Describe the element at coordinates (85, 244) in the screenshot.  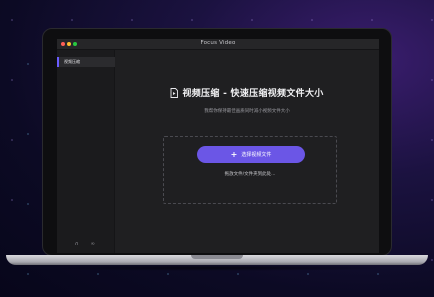
I see `sidebar-footer: ∩ ∞` at that location.